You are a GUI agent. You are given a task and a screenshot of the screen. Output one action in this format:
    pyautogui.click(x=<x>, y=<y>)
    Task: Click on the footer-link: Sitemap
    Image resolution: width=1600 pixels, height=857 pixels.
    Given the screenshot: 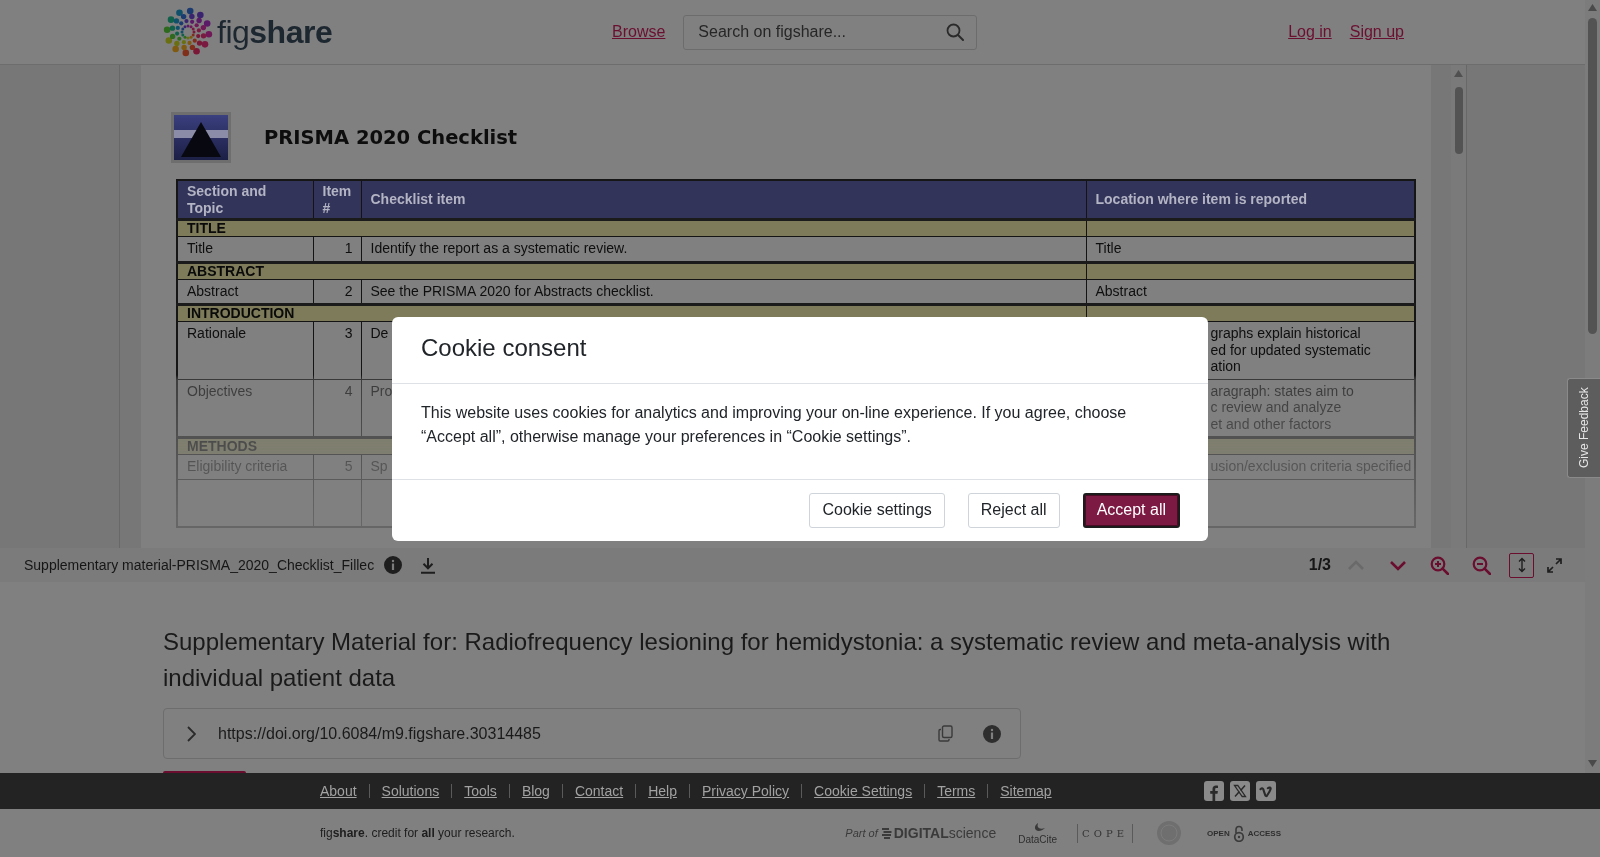 What is the action you would take?
    pyautogui.click(x=1026, y=791)
    